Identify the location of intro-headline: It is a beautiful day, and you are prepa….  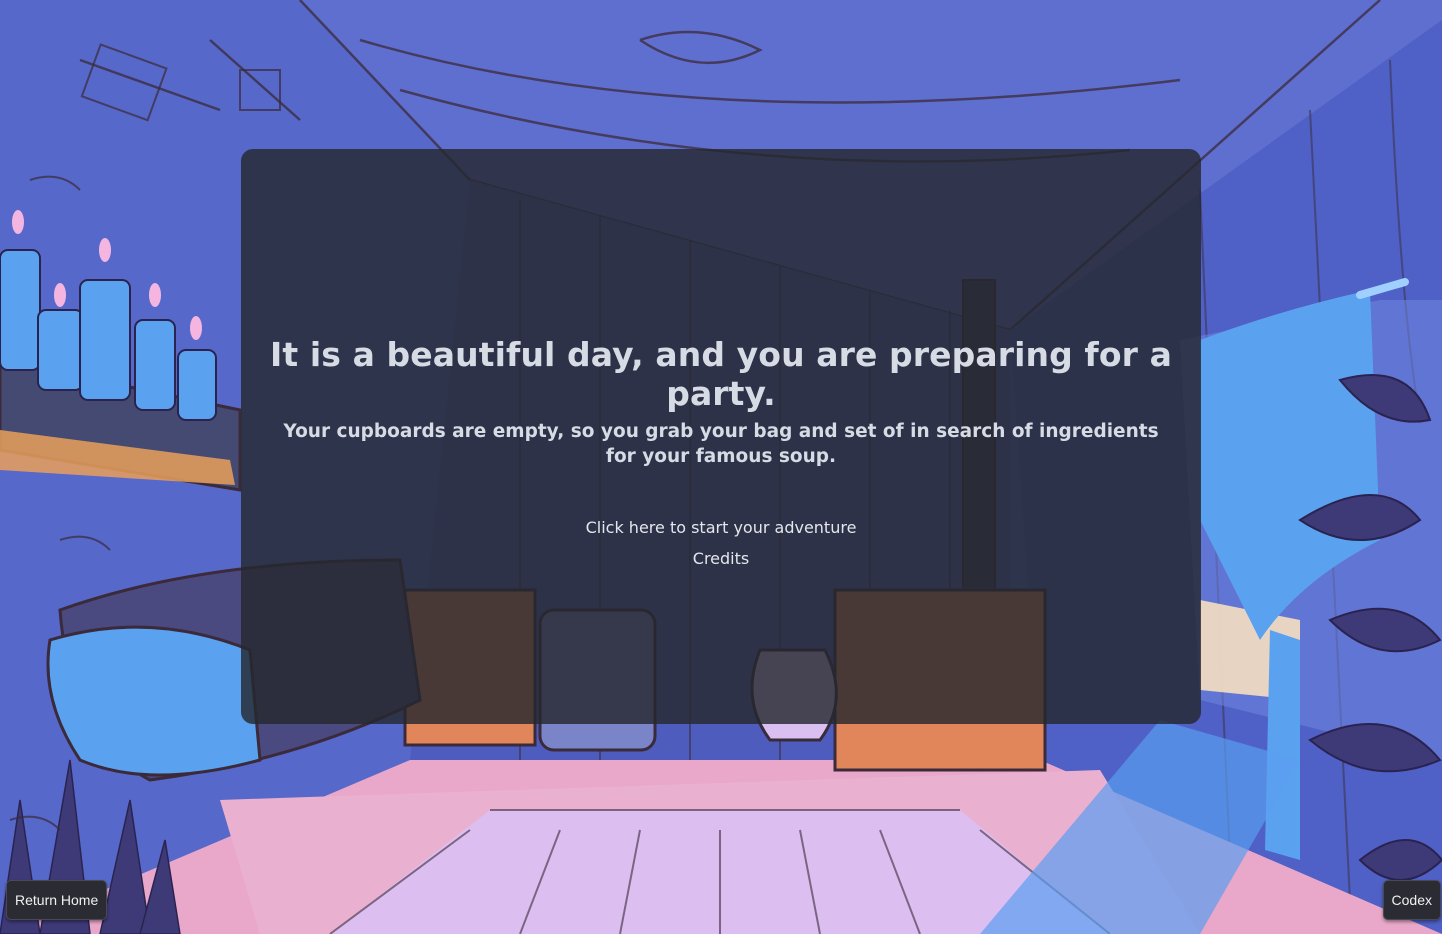
(721, 374).